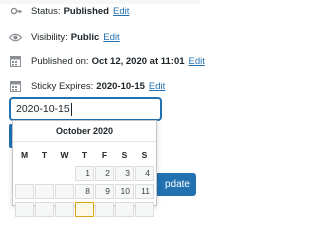  What do you see at coordinates (43, 109) in the screenshot?
I see `sticky-date-input-value: 2020-10-15` at bounding box center [43, 109].